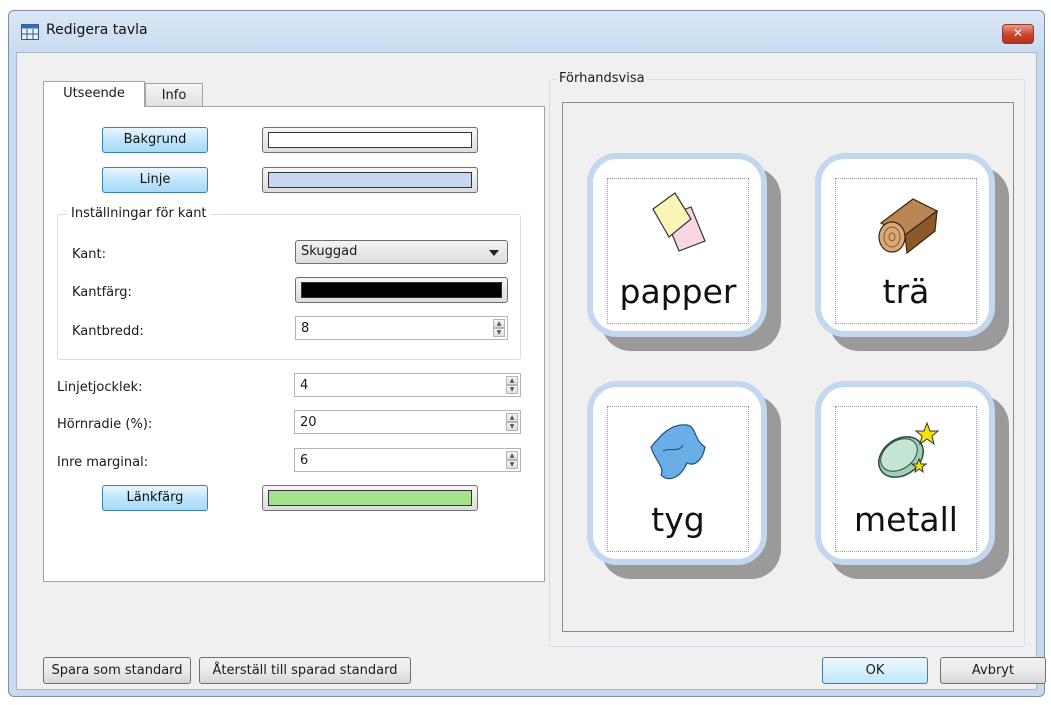 The height and width of the screenshot is (705, 1051). I want to click on line-thickness-label: Linjetjocklek:, so click(100, 387).